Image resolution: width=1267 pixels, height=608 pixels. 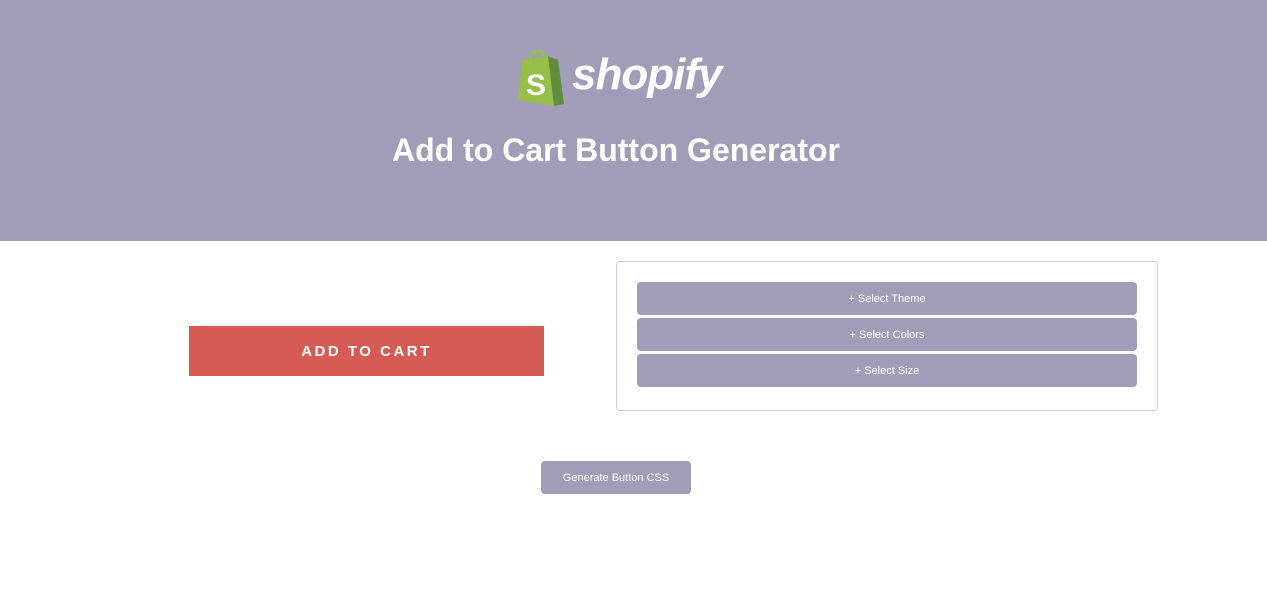 What do you see at coordinates (647, 74) in the screenshot?
I see `shopify-wordmark: shopify` at bounding box center [647, 74].